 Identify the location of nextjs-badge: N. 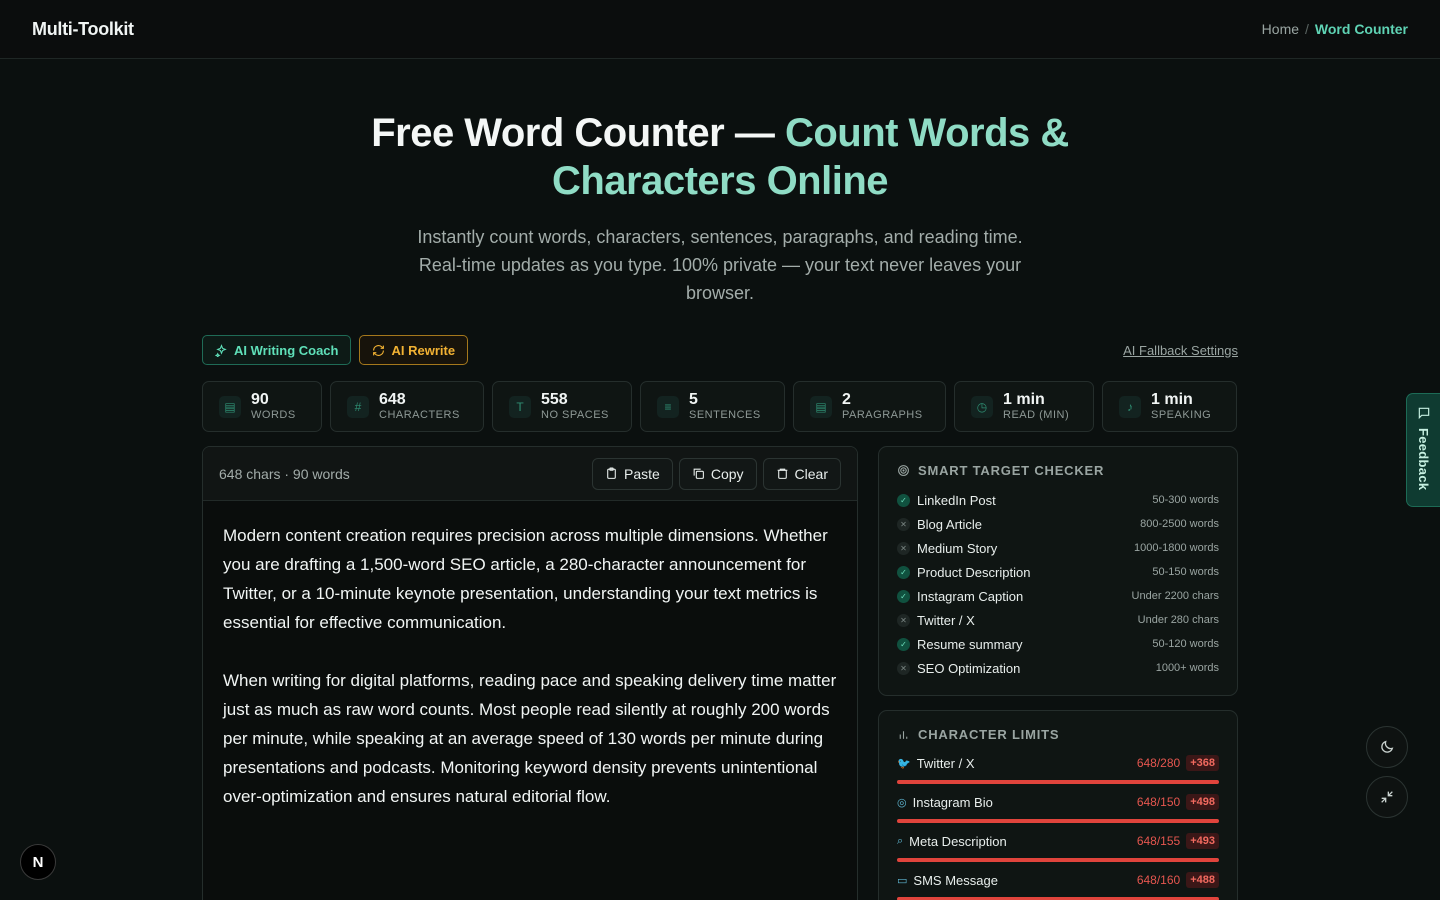
(38, 862).